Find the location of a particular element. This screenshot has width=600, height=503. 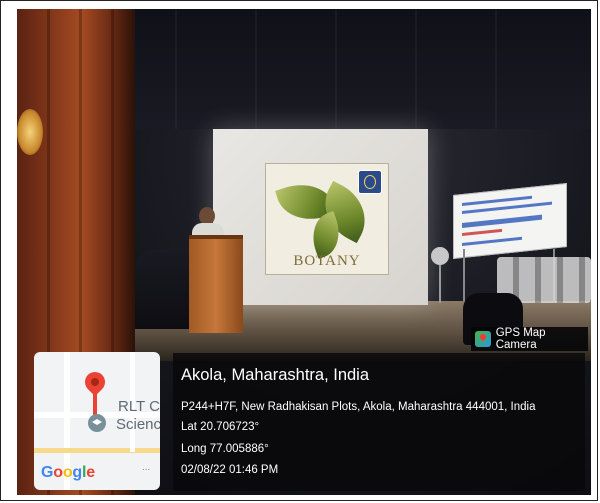

wall-light is located at coordinates (30, 132).